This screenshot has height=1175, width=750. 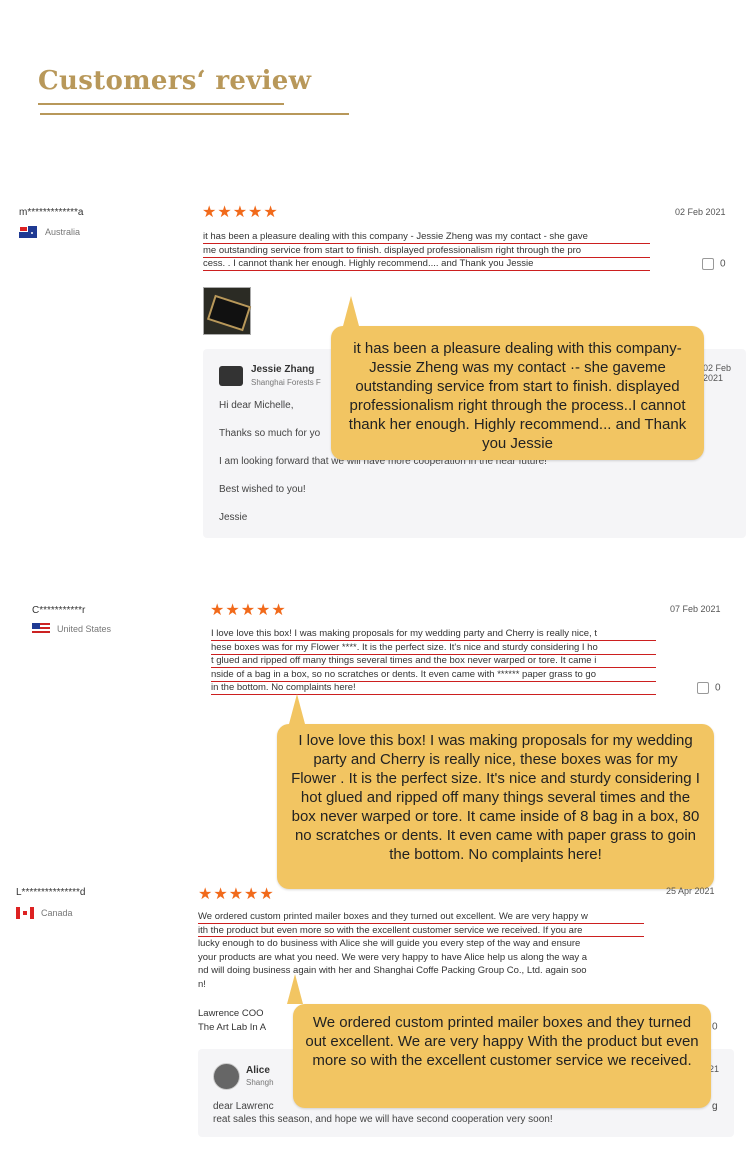 I want to click on reply-line: Jessie, so click(x=233, y=517).